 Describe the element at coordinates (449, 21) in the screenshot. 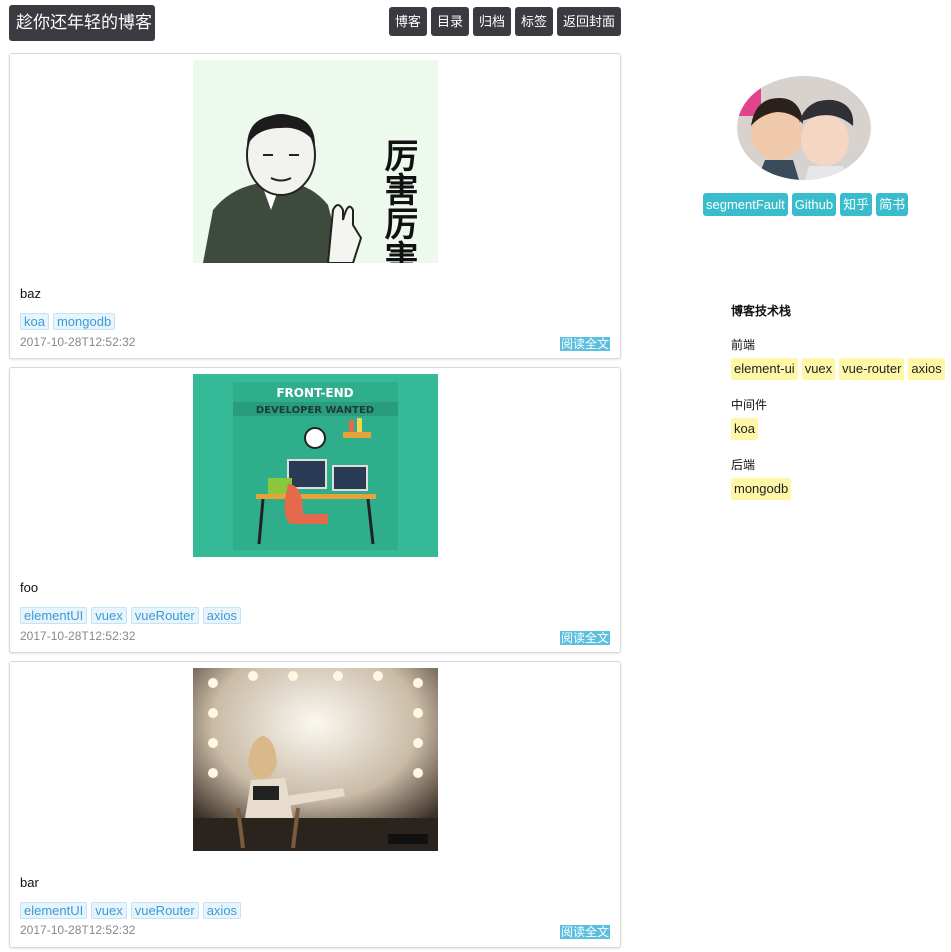

I see `nav-catalog-button: 目录` at that location.